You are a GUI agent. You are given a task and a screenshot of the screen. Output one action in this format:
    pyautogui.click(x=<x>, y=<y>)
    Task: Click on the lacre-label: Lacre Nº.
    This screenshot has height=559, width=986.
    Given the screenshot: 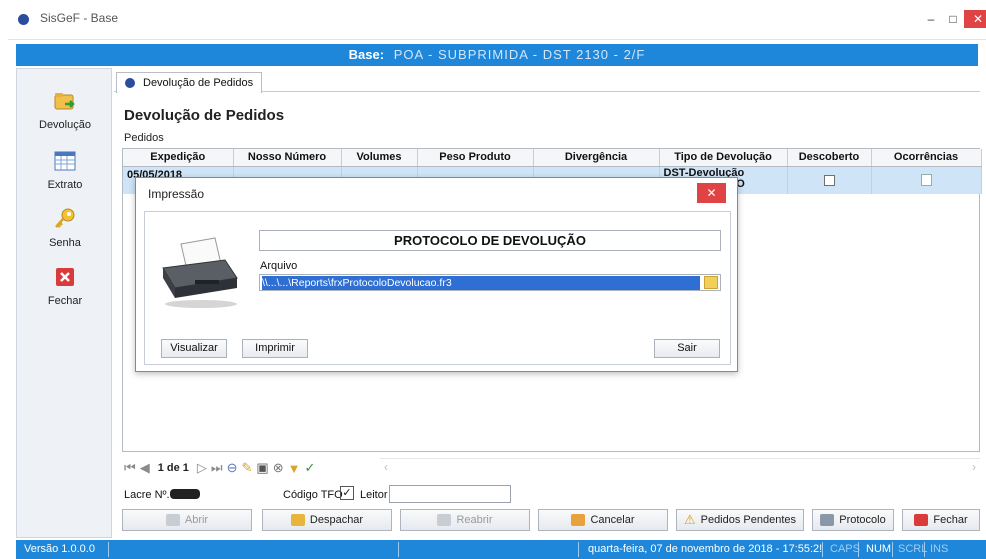 What is the action you would take?
    pyautogui.click(x=147, y=495)
    